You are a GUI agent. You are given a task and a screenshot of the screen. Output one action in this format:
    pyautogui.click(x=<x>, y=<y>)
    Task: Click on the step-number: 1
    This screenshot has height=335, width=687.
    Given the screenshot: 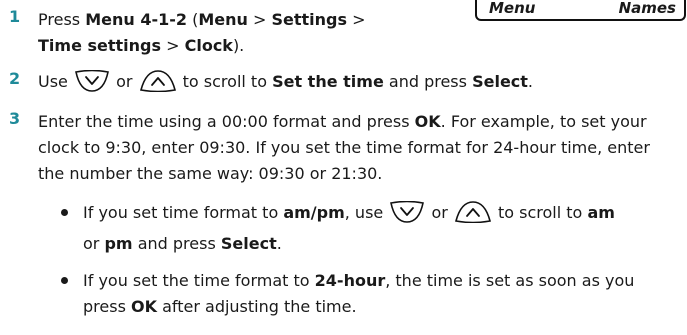 What is the action you would take?
    pyautogui.click(x=15, y=16)
    